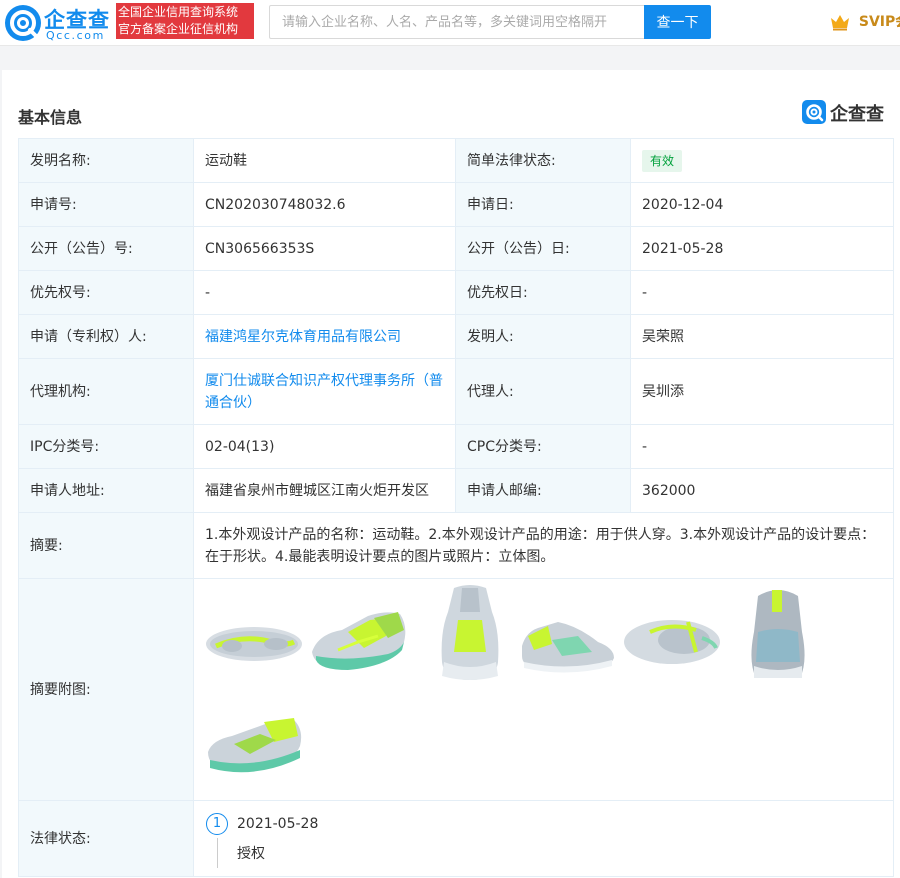 The height and width of the screenshot is (878, 900). I want to click on table-row: 申请号: CN202030748032.6 申请日: 2020-12-04, so click(456, 204).